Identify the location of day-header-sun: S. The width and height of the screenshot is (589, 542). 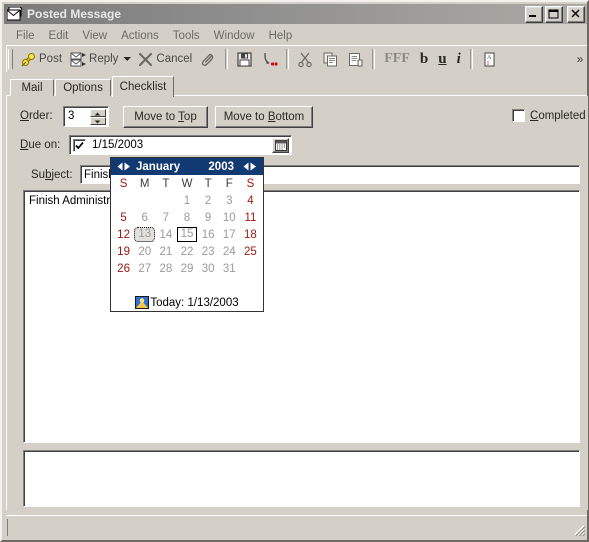
(123, 184).